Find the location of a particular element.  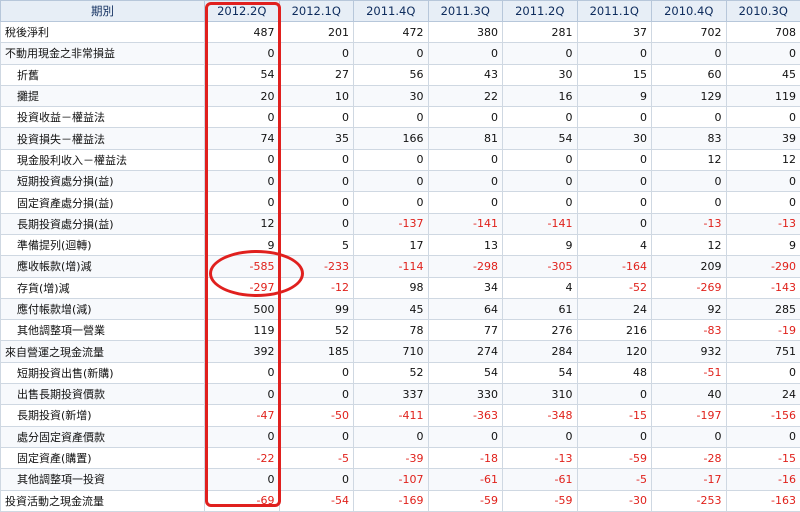

row-label: 短期投資處分損(益) is located at coordinates (103, 181).